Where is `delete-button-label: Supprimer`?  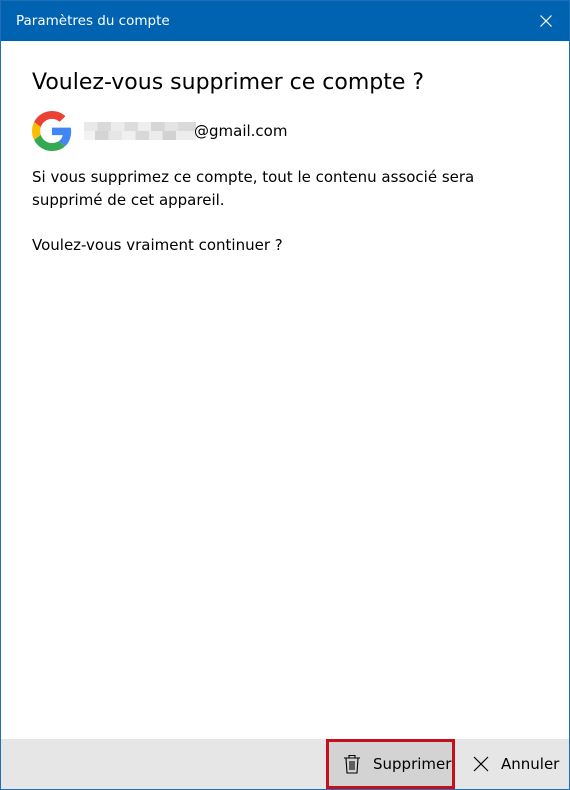
delete-button-label: Supprimer is located at coordinates (412, 764).